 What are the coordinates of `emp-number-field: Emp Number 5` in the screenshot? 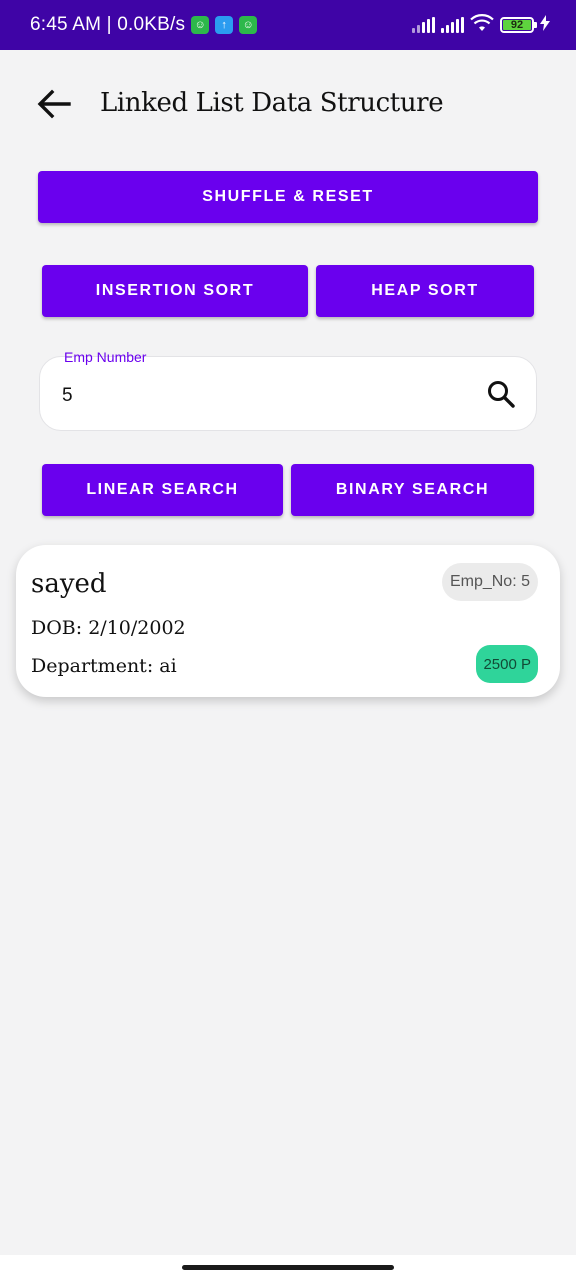 It's located at (288, 390).